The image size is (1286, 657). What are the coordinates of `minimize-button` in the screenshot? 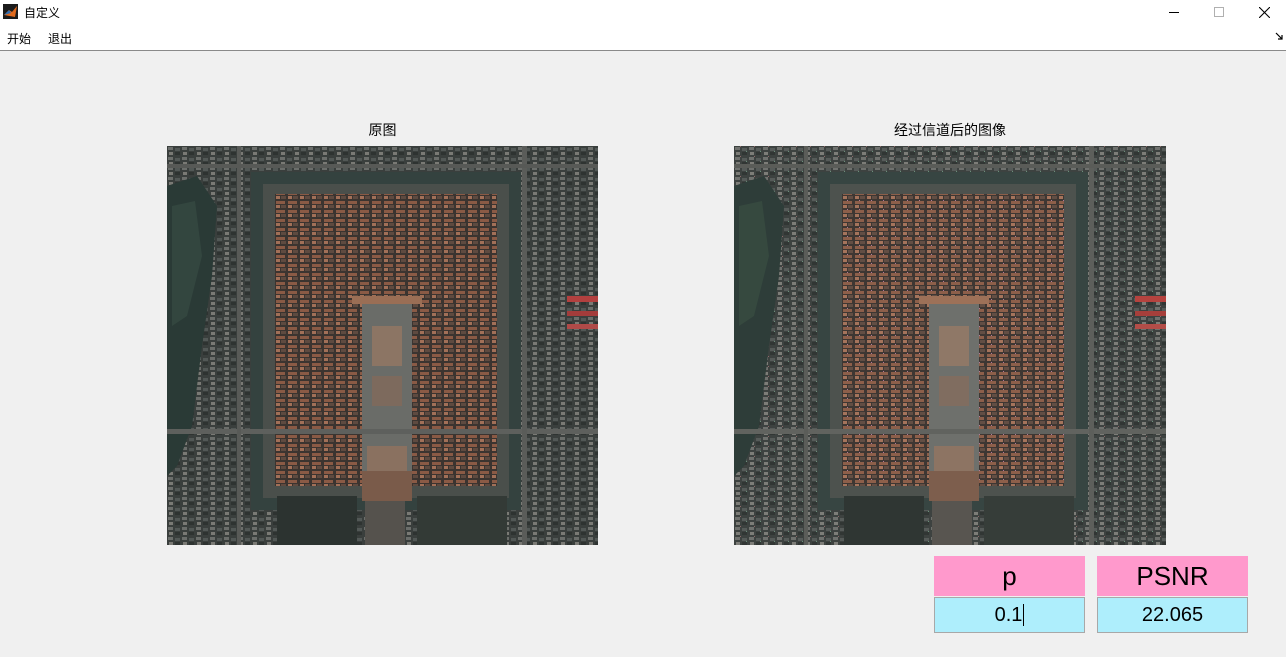 It's located at (1174, 12).